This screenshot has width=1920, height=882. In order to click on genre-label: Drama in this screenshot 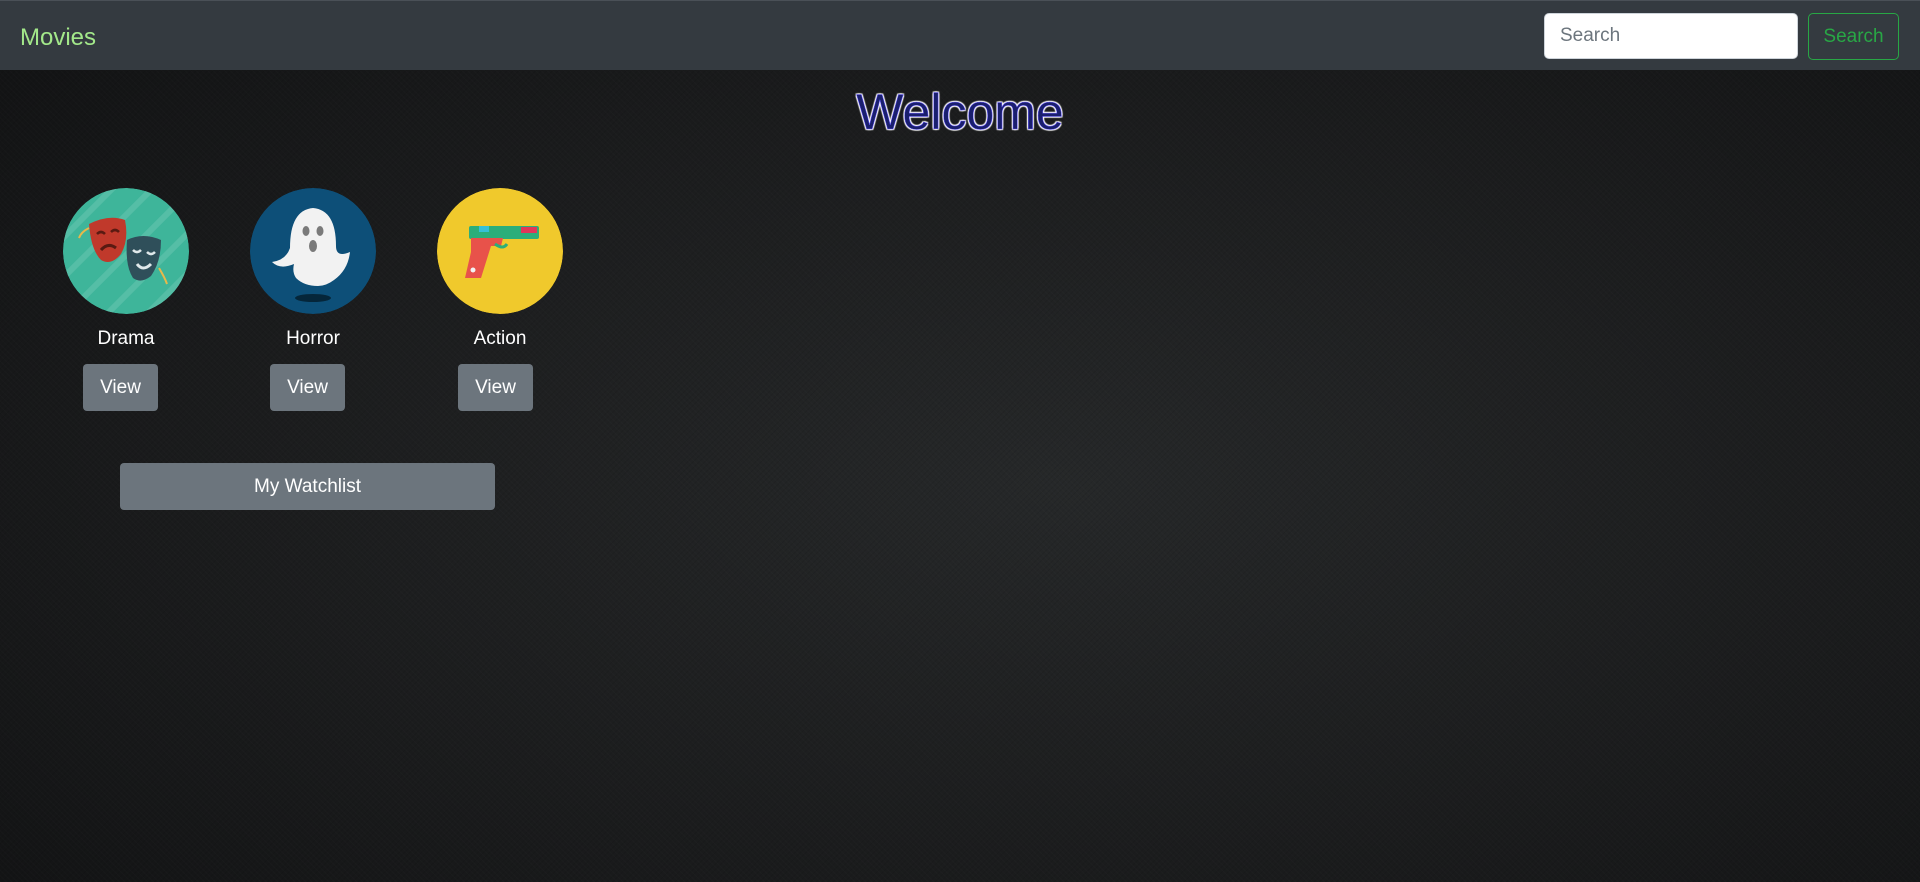, I will do `click(126, 338)`.